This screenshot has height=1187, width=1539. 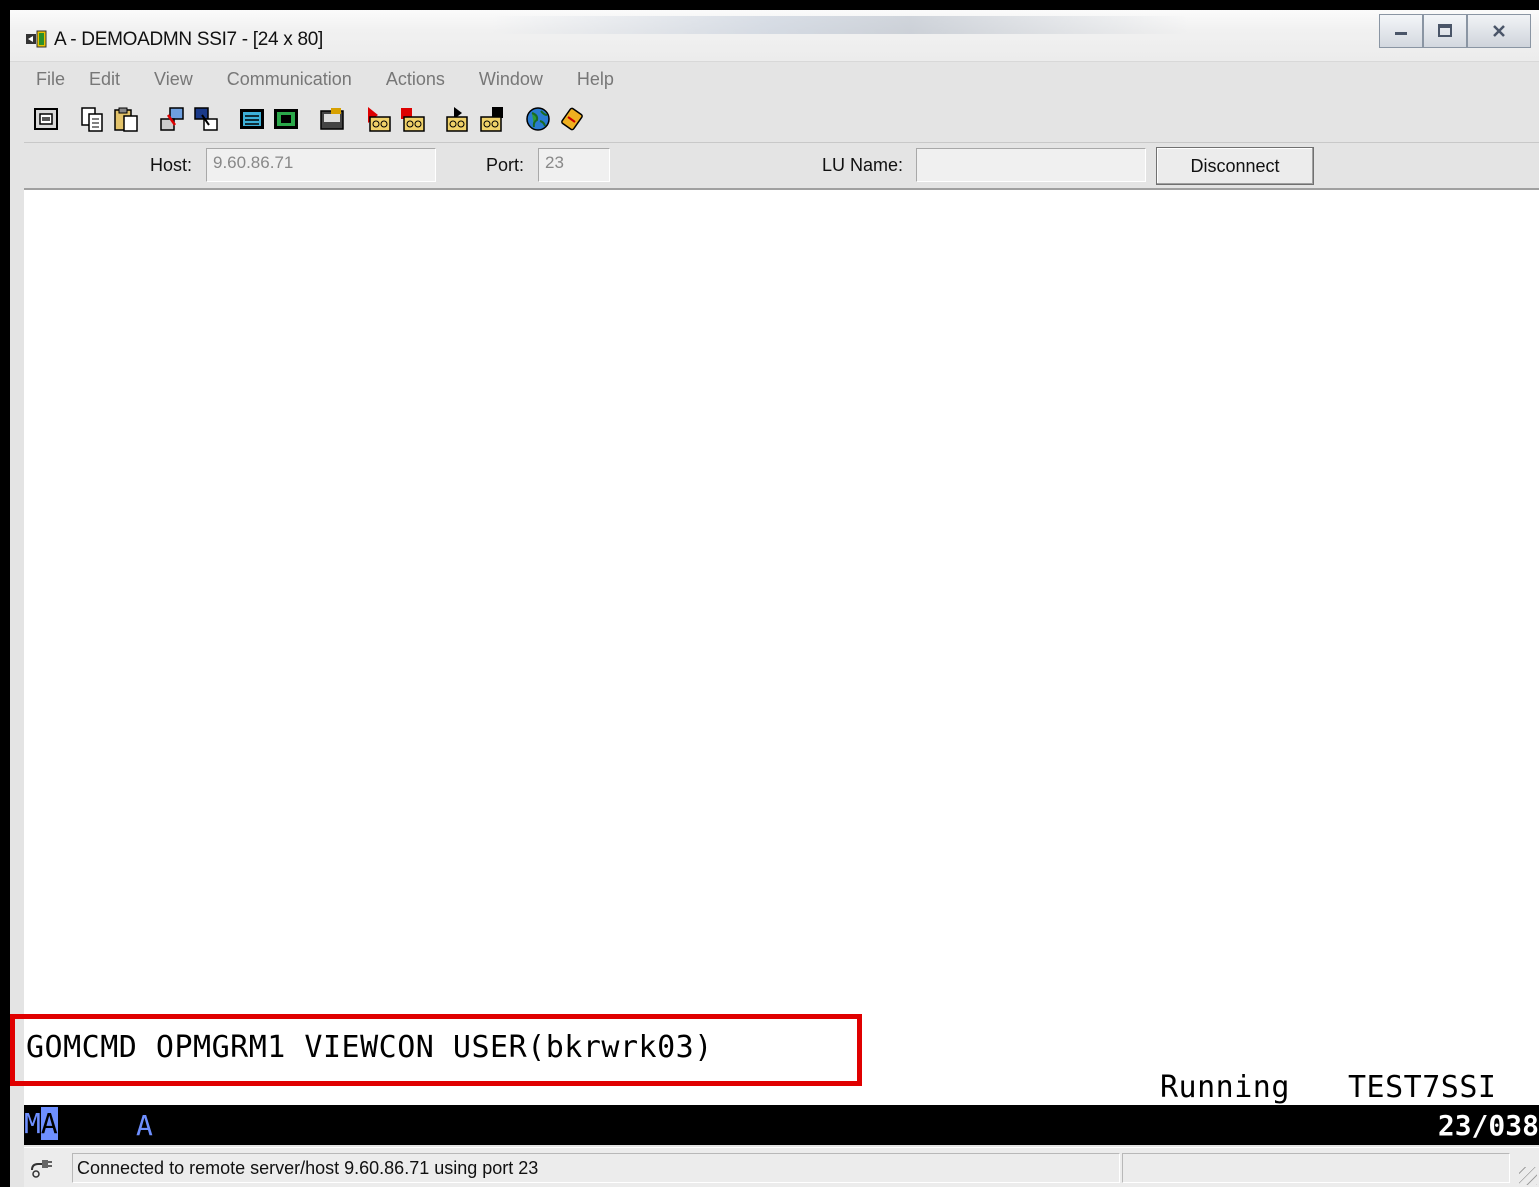 What do you see at coordinates (1031, 165) in the screenshot?
I see `lu-name-field` at bounding box center [1031, 165].